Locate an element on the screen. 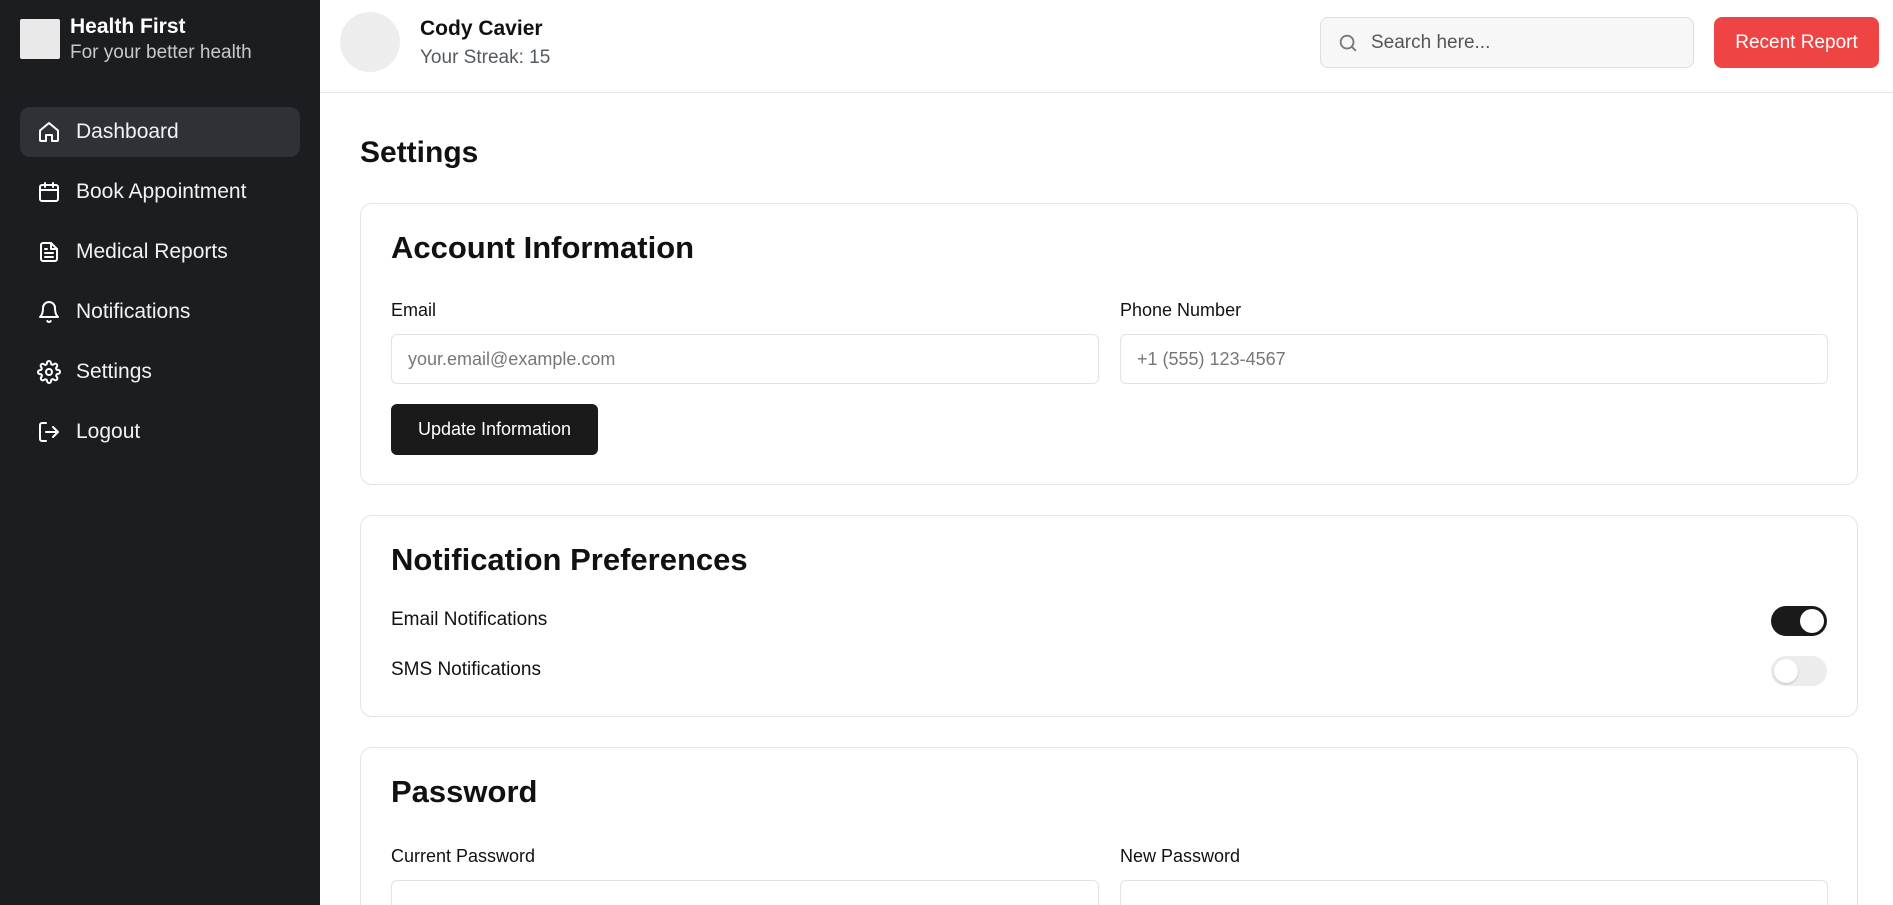 This screenshot has height=905, width=1893. sidebar-item-logout: Logout is located at coordinates (160, 432).